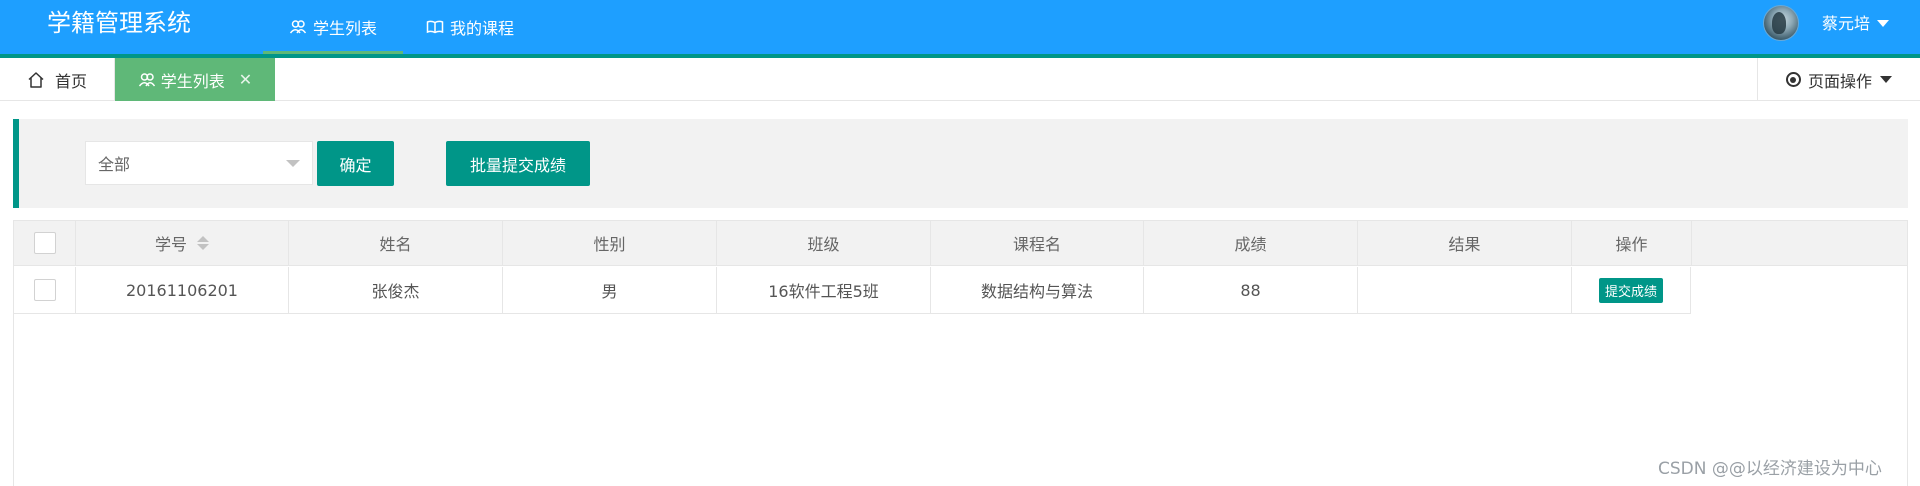 Image resolution: width=1920 pixels, height=486 pixels. Describe the element at coordinates (355, 163) in the screenshot. I see `confirm-button: 确定` at that location.